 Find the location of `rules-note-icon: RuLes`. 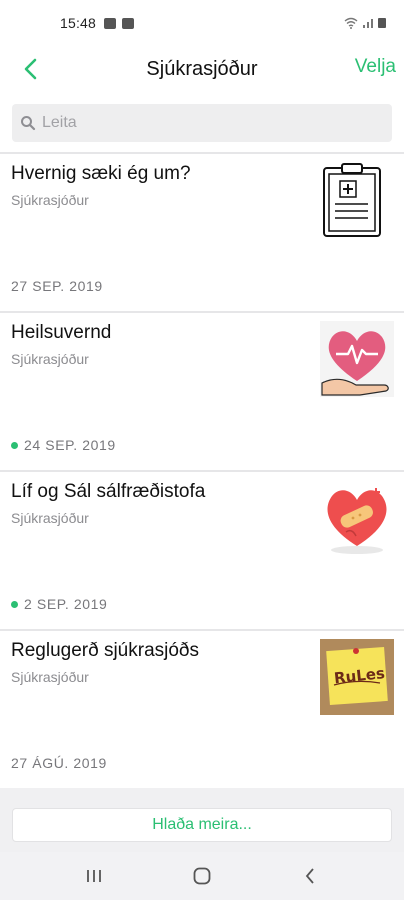

rules-note-icon: RuLes is located at coordinates (357, 677).